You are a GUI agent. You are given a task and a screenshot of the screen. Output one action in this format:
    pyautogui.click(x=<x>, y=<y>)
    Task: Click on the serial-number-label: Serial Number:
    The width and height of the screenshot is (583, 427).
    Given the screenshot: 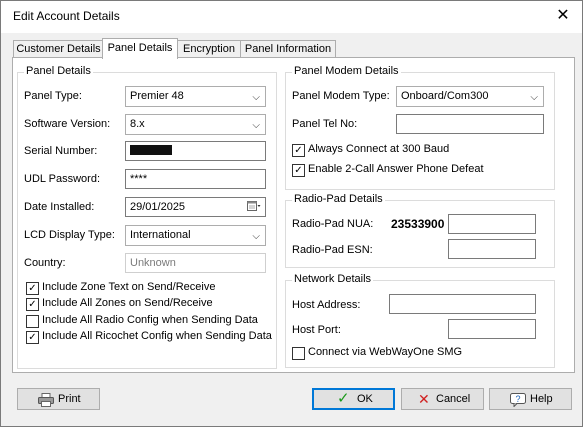 What is the action you would take?
    pyautogui.click(x=61, y=151)
    